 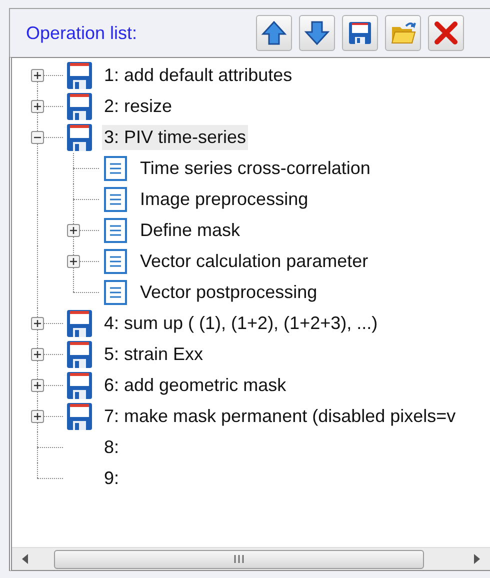 What do you see at coordinates (229, 292) in the screenshot?
I see `tree-item: Vector postprocessing` at bounding box center [229, 292].